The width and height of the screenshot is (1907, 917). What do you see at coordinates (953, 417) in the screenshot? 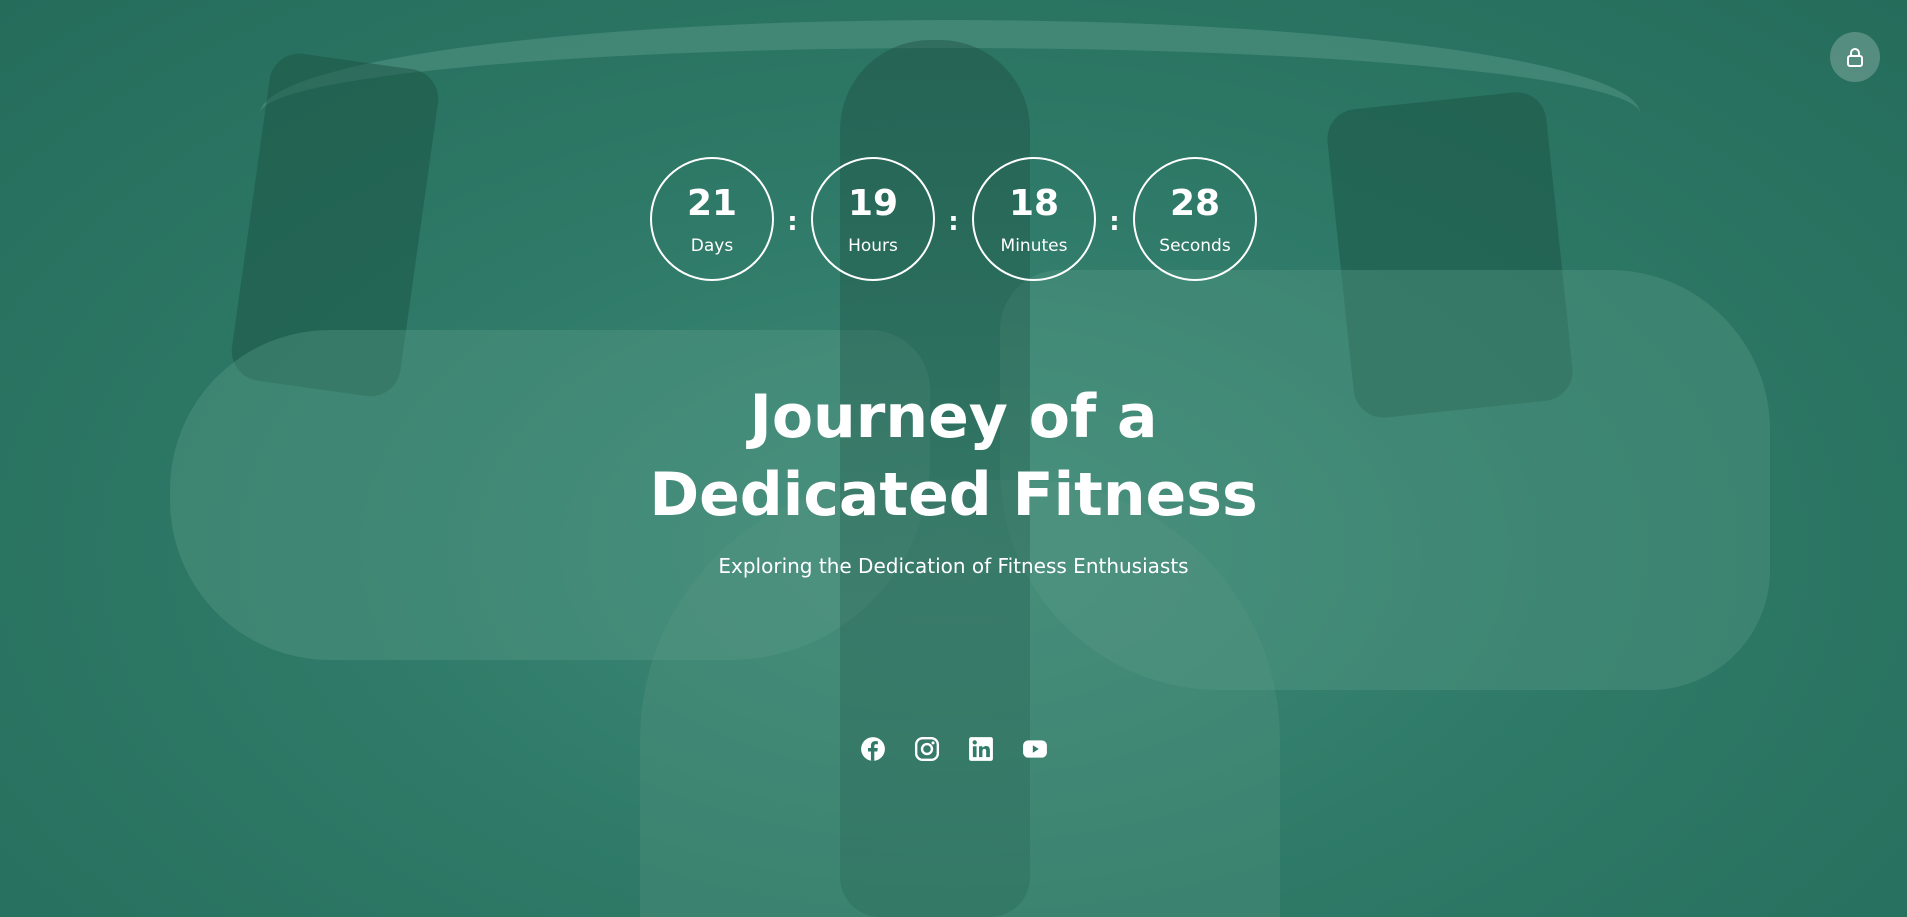
I see `page-title-line-1: Journey of a` at bounding box center [953, 417].